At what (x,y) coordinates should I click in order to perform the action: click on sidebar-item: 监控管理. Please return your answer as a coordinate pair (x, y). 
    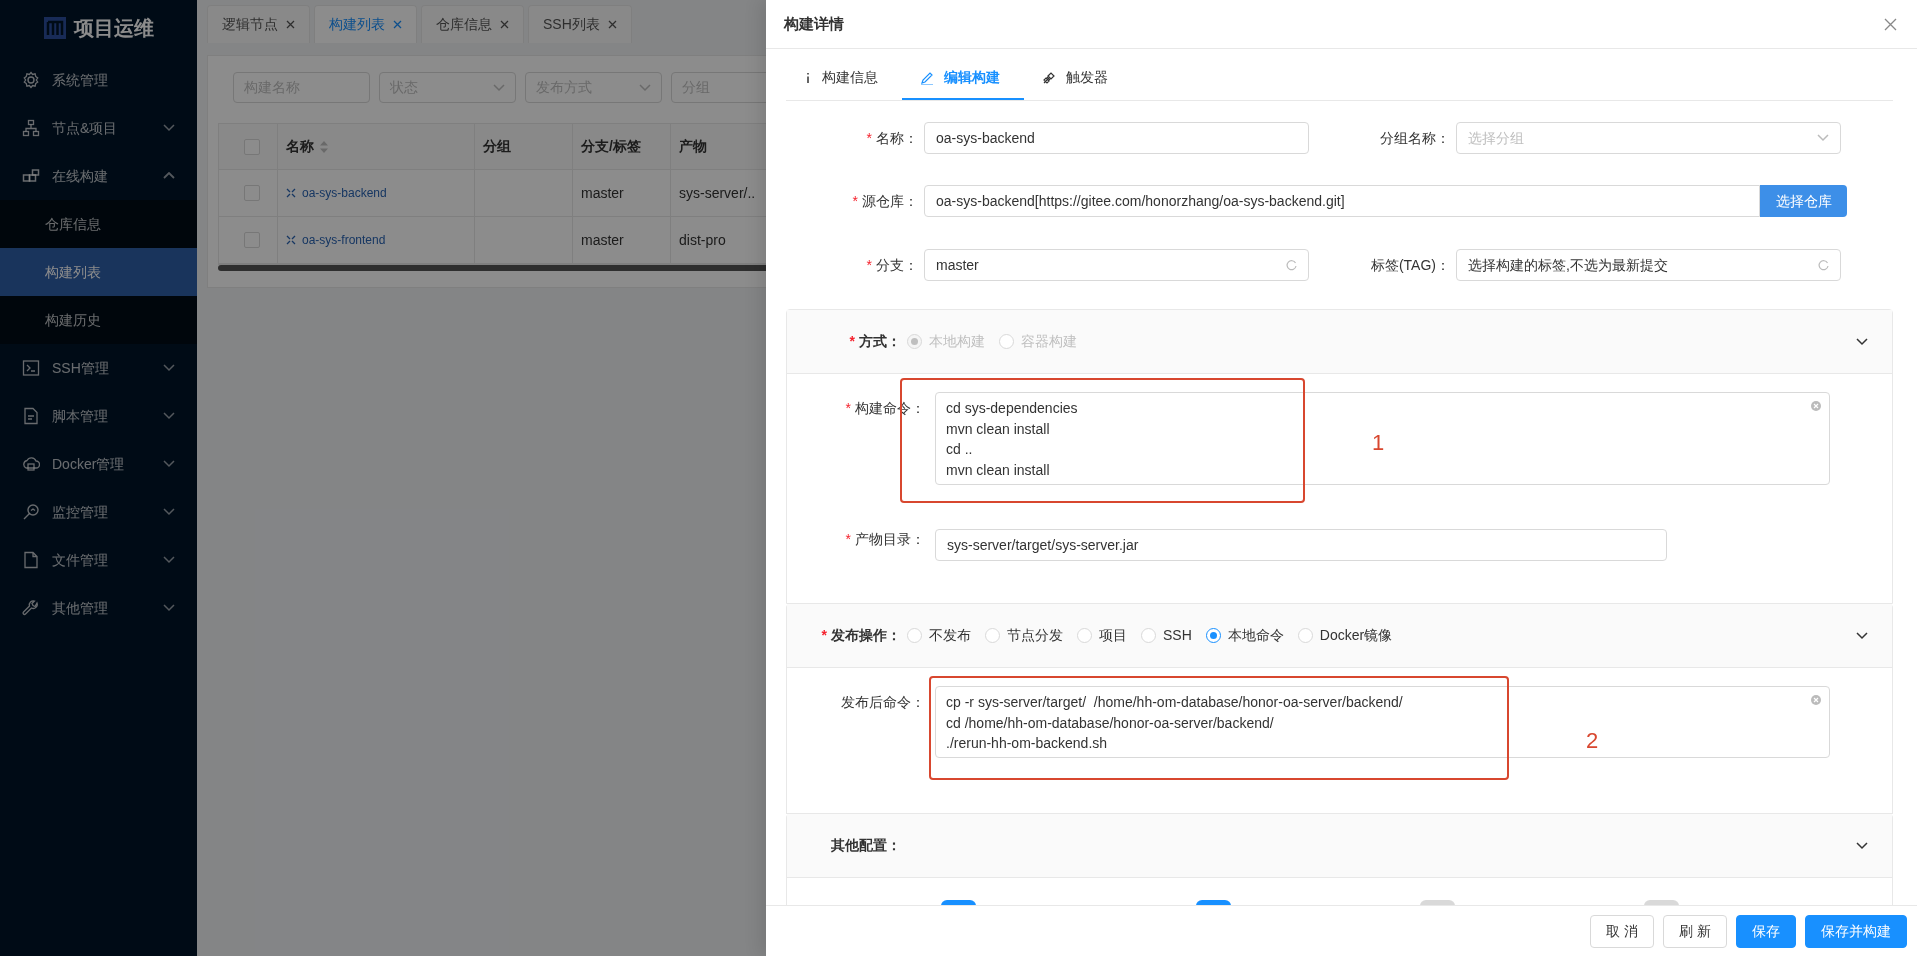
    Looking at the image, I should click on (98, 512).